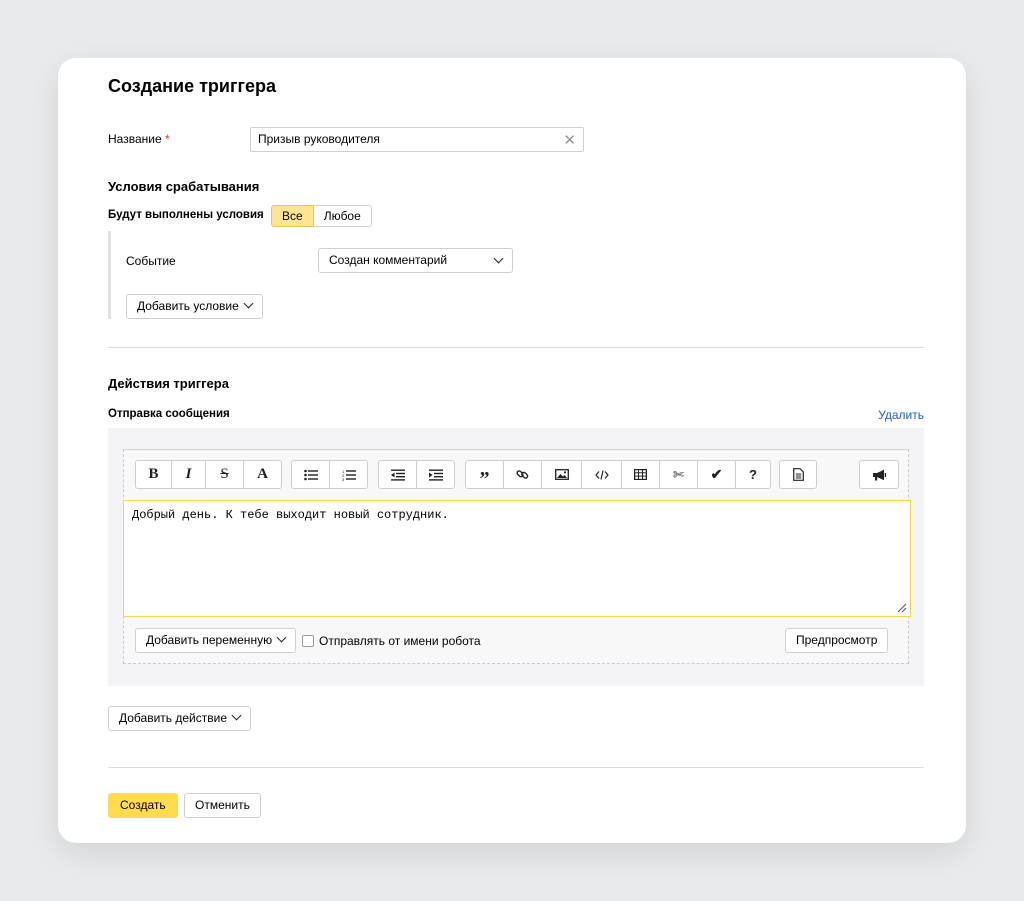 Image resolution: width=1024 pixels, height=901 pixels. What do you see at coordinates (484, 478) in the screenshot?
I see `quote-icon: ”` at bounding box center [484, 478].